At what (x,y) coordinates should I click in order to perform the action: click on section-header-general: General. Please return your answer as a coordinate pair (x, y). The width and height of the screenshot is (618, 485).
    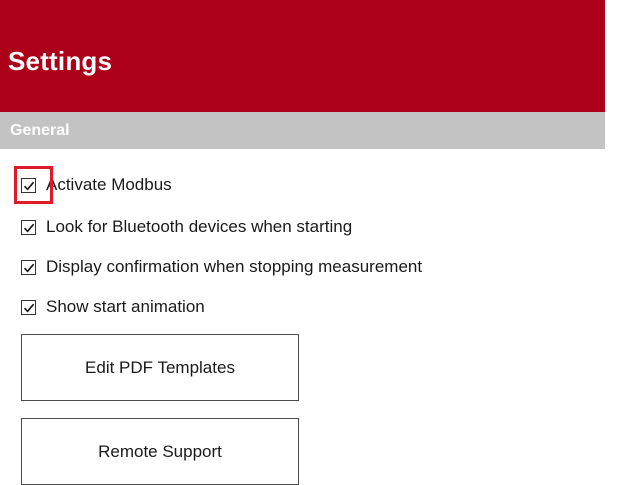
    Looking at the image, I should click on (302, 130).